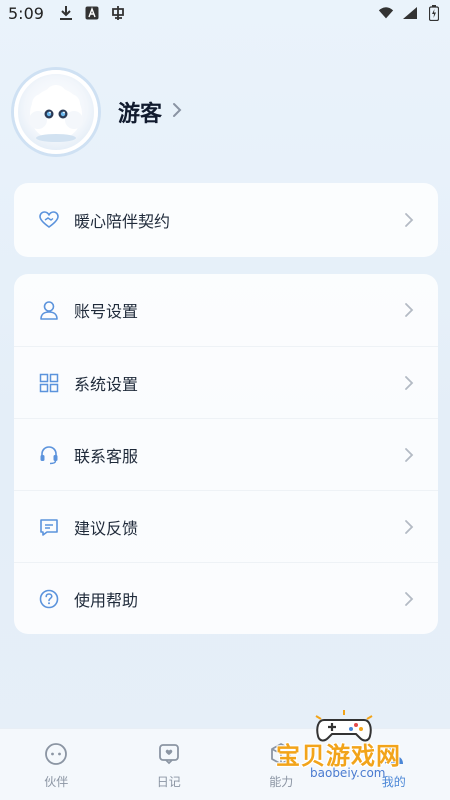 The width and height of the screenshot is (450, 800). What do you see at coordinates (49, 220) in the screenshot?
I see `heart-contract-icon` at bounding box center [49, 220].